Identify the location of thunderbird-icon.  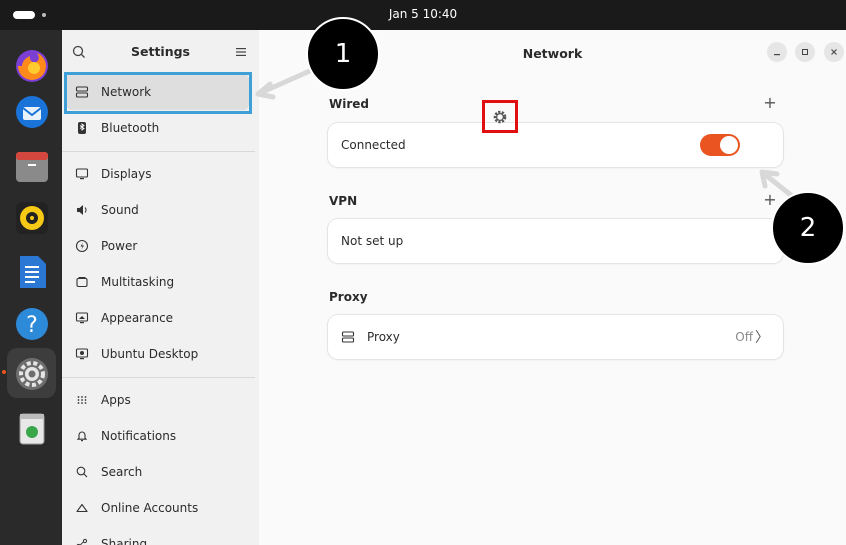
(32, 112).